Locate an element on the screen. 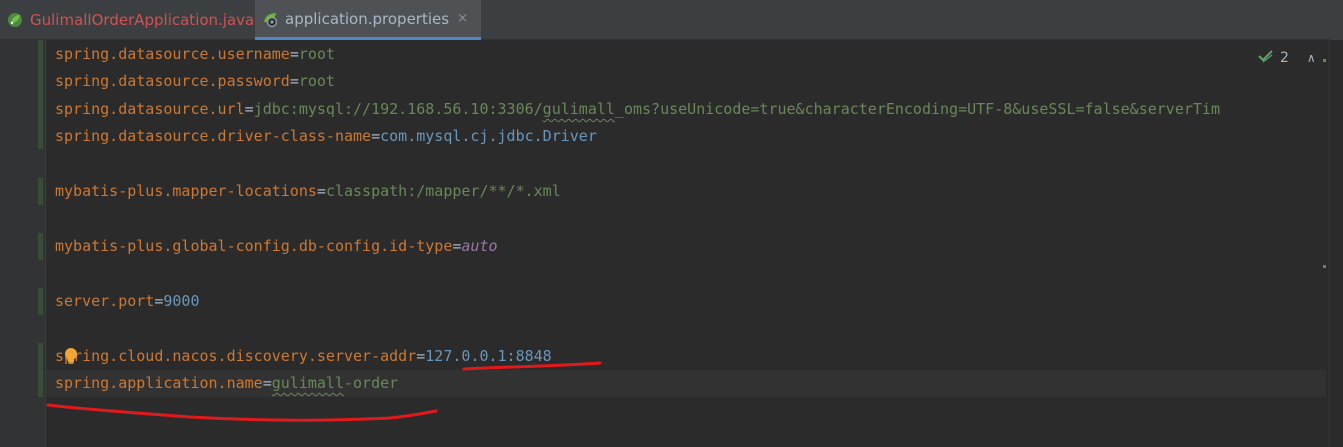  property-key: spring.datasource.password is located at coordinates (172, 81).